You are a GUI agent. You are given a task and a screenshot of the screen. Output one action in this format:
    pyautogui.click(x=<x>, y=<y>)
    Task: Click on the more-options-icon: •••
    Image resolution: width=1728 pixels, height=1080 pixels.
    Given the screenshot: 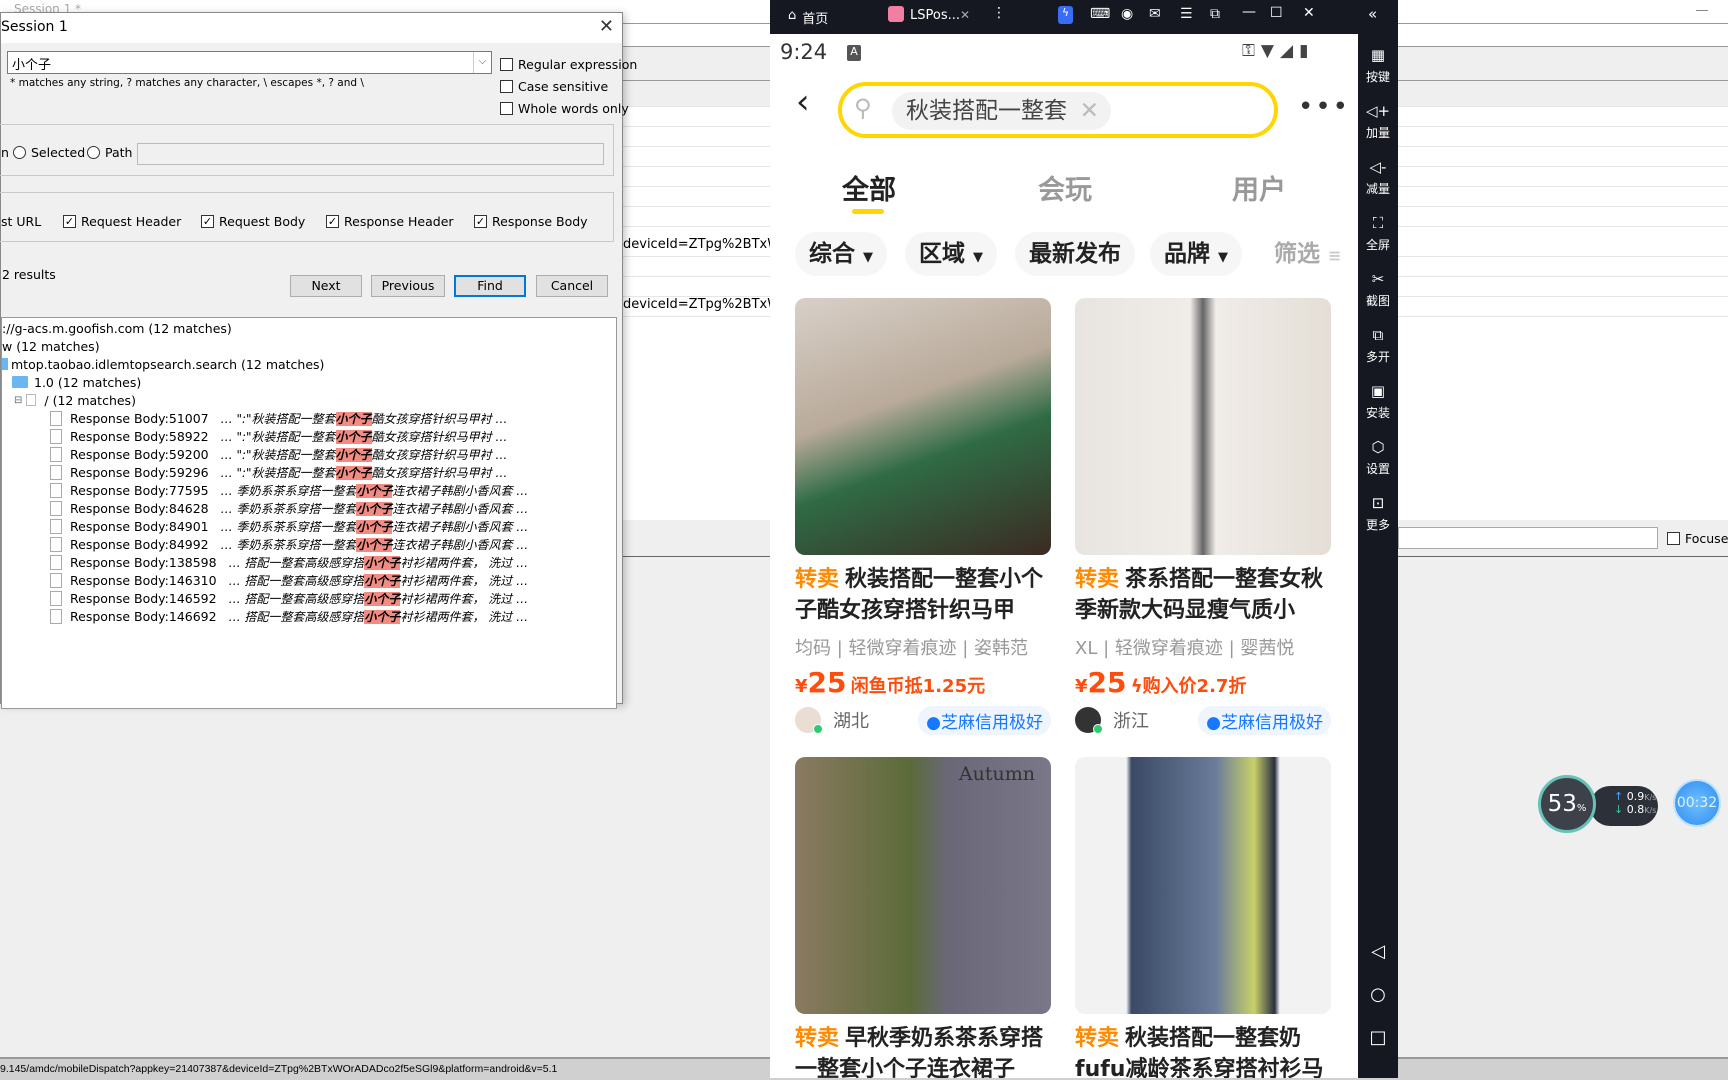 What is the action you would take?
    pyautogui.click(x=1324, y=107)
    